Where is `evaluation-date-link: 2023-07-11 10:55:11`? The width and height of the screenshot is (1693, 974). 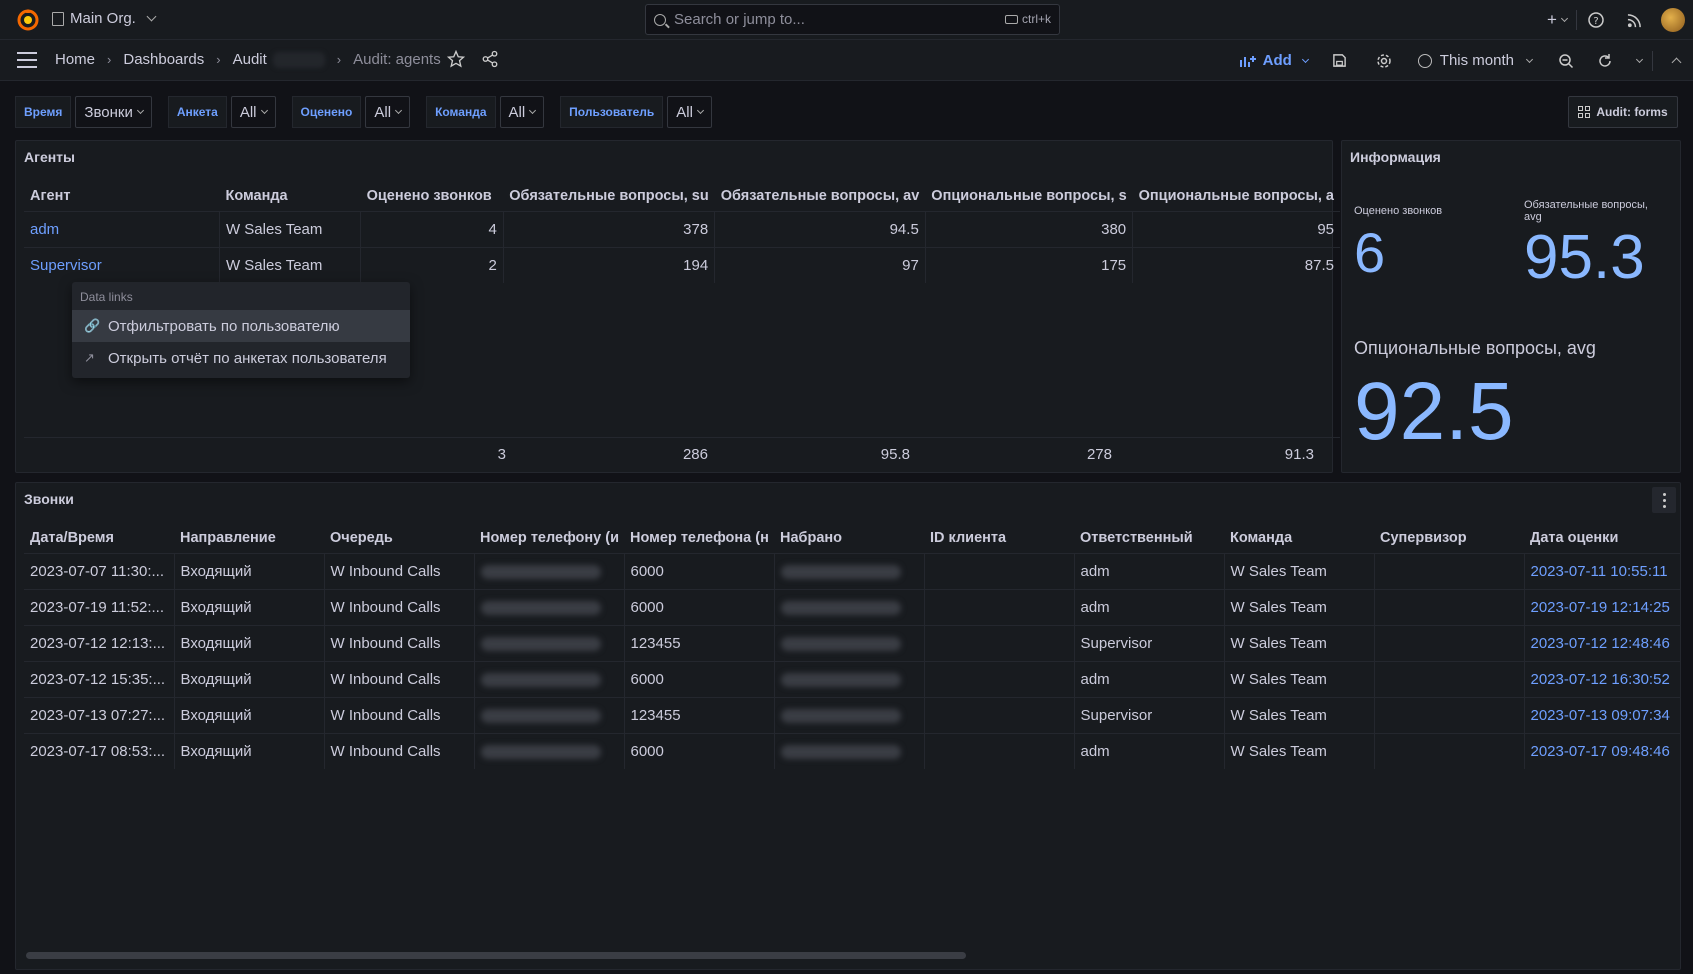
evaluation-date-link: 2023-07-11 10:55:11 is located at coordinates (1601, 570).